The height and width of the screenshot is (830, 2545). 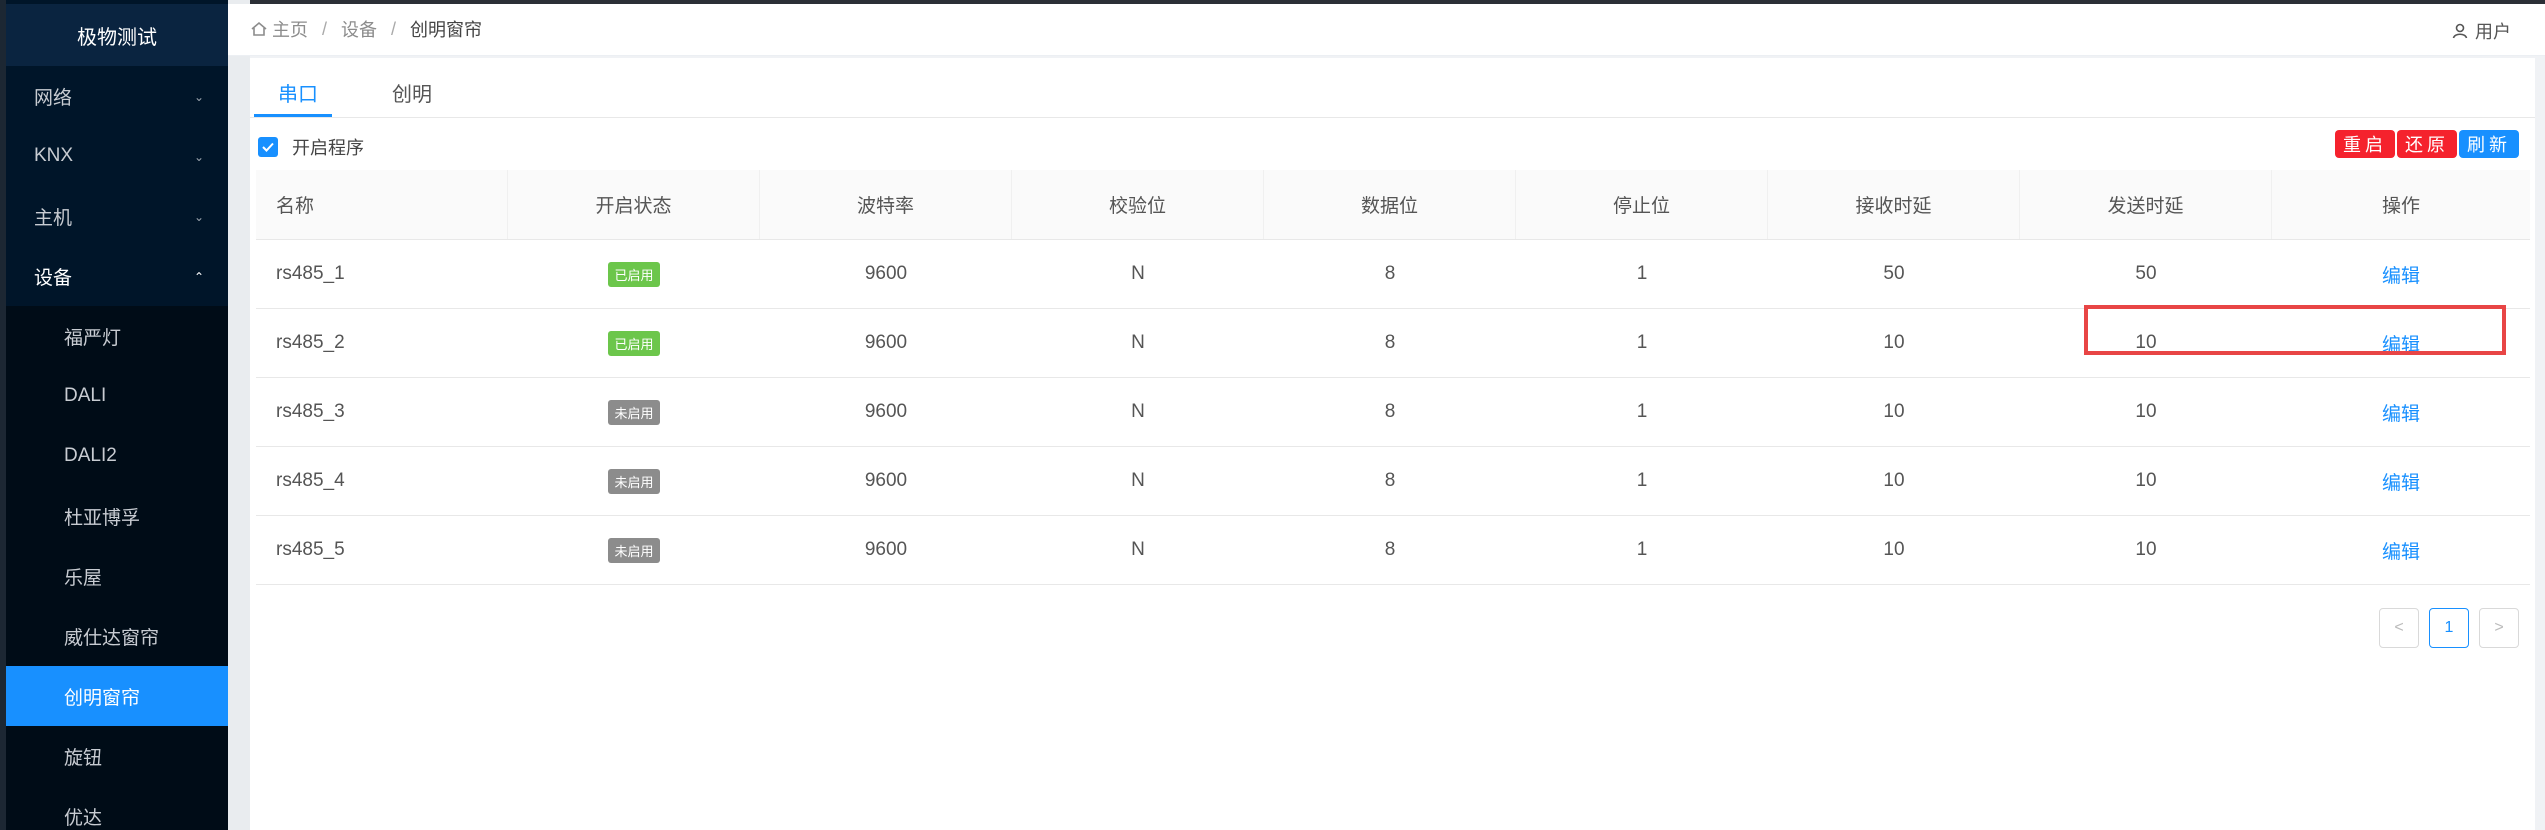 I want to click on tab-active-indicator, so click(x=293, y=115).